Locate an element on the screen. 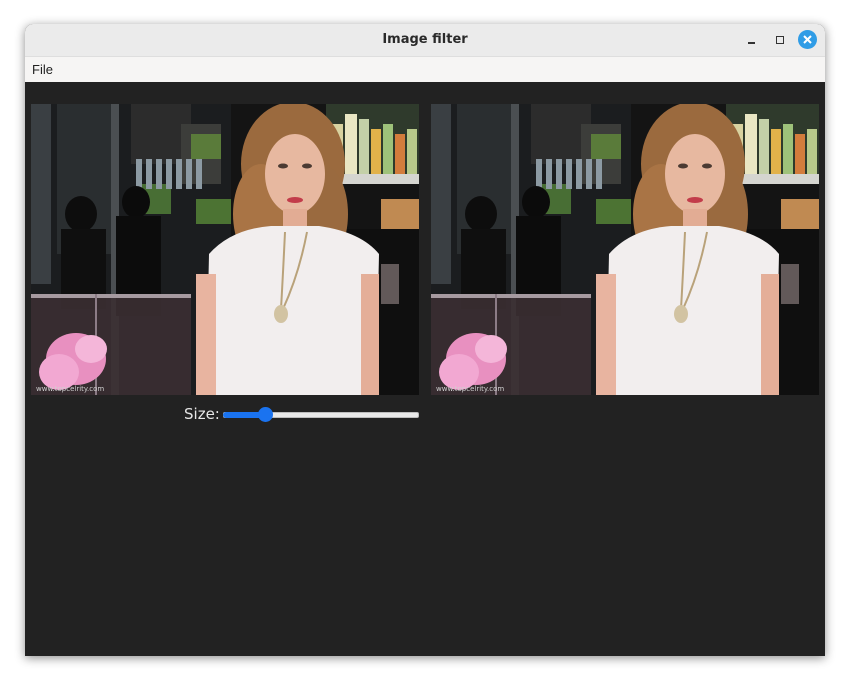 The width and height of the screenshot is (850, 680). minimize-icon is located at coordinates (751, 43).